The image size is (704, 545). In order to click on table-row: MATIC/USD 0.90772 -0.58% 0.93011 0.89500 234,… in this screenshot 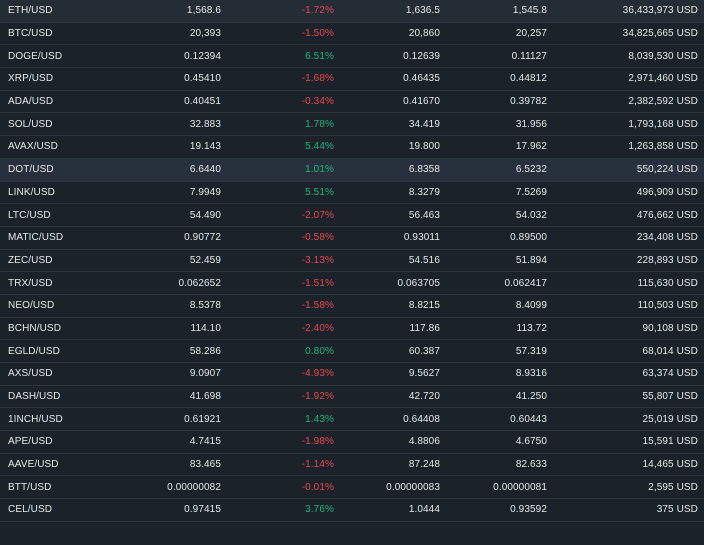, I will do `click(352, 238)`.